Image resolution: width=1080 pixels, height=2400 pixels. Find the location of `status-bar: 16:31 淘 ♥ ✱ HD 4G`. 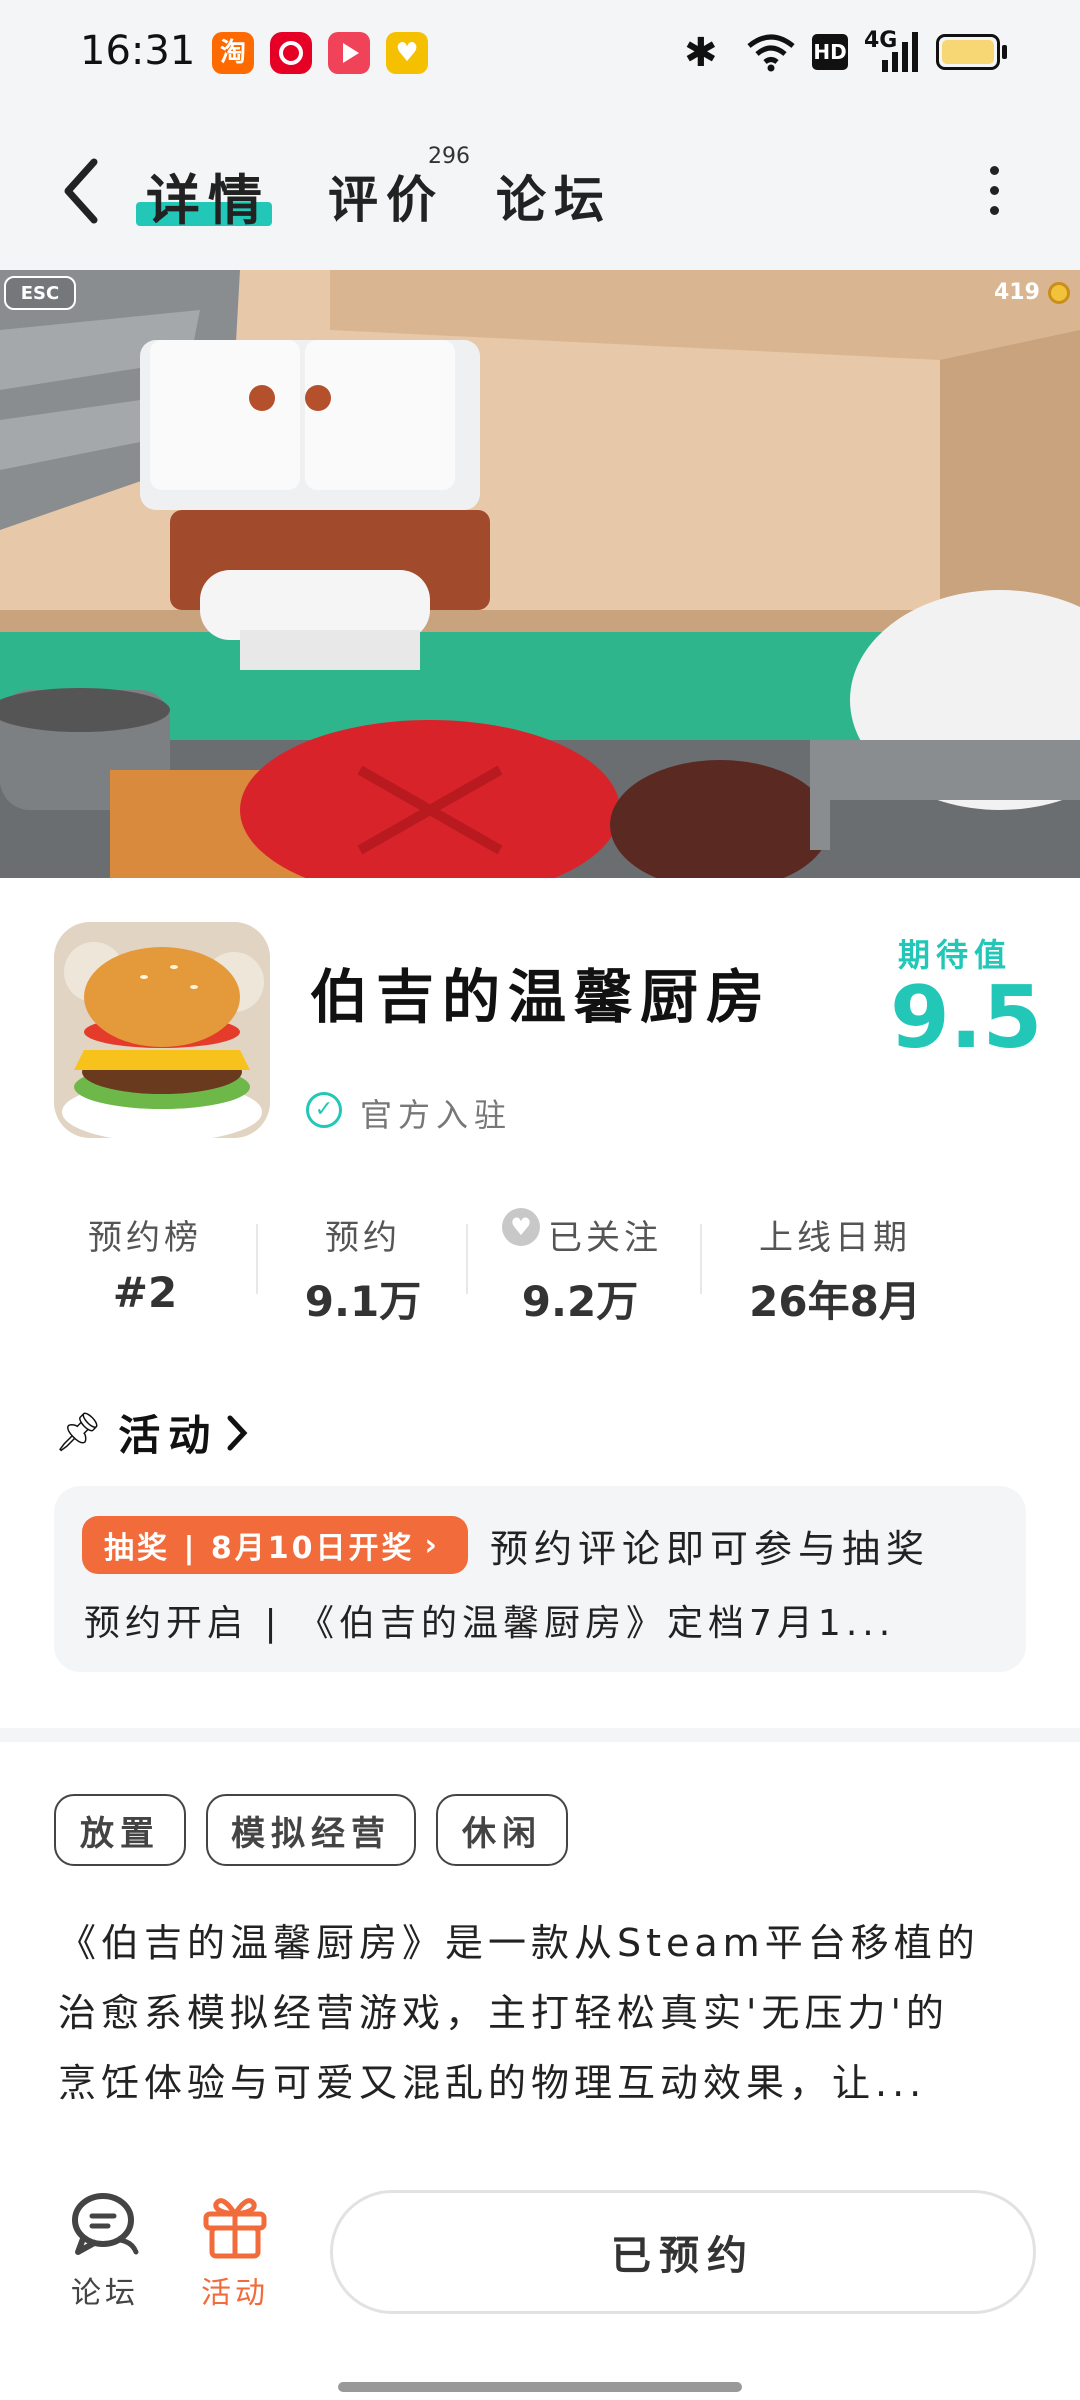

status-bar: 16:31 淘 ♥ ✱ HD 4G is located at coordinates (540, 55).